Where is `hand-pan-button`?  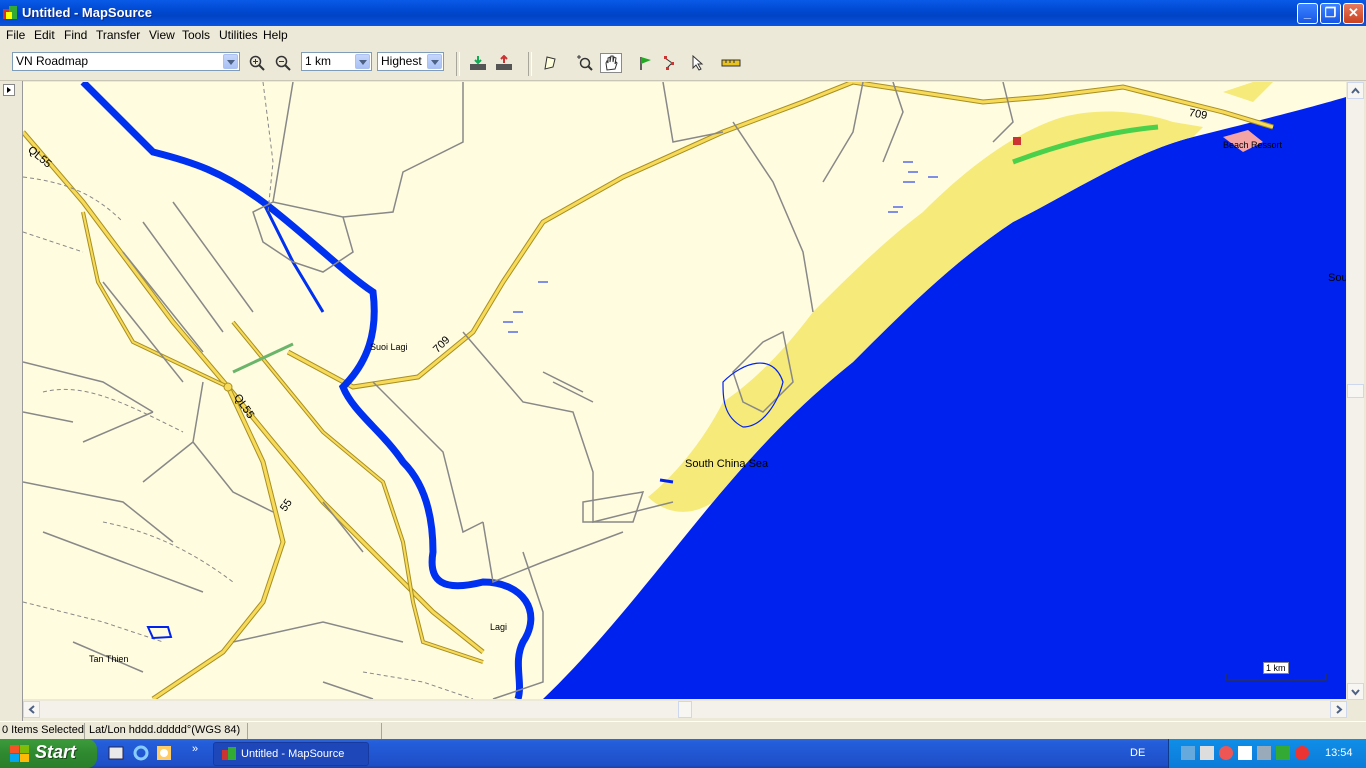
hand-pan-button is located at coordinates (611, 63).